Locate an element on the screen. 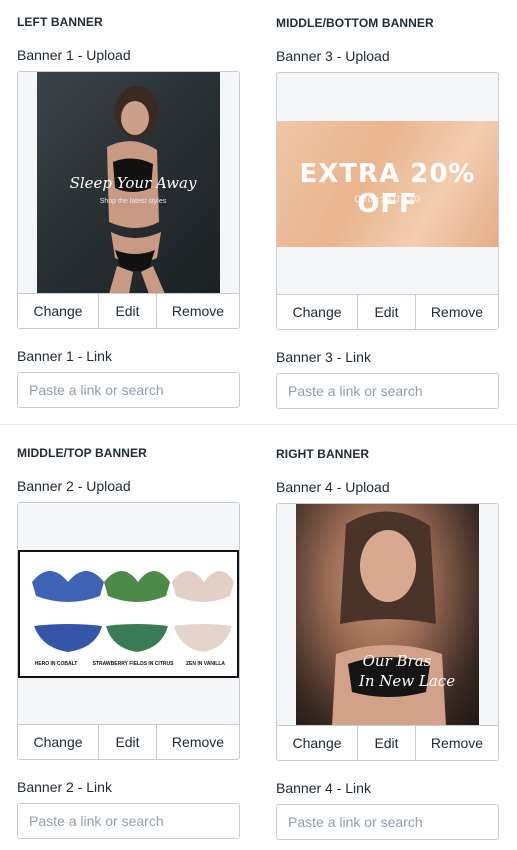 The image size is (517, 850). banner-2-change-button: Change is located at coordinates (58, 742).